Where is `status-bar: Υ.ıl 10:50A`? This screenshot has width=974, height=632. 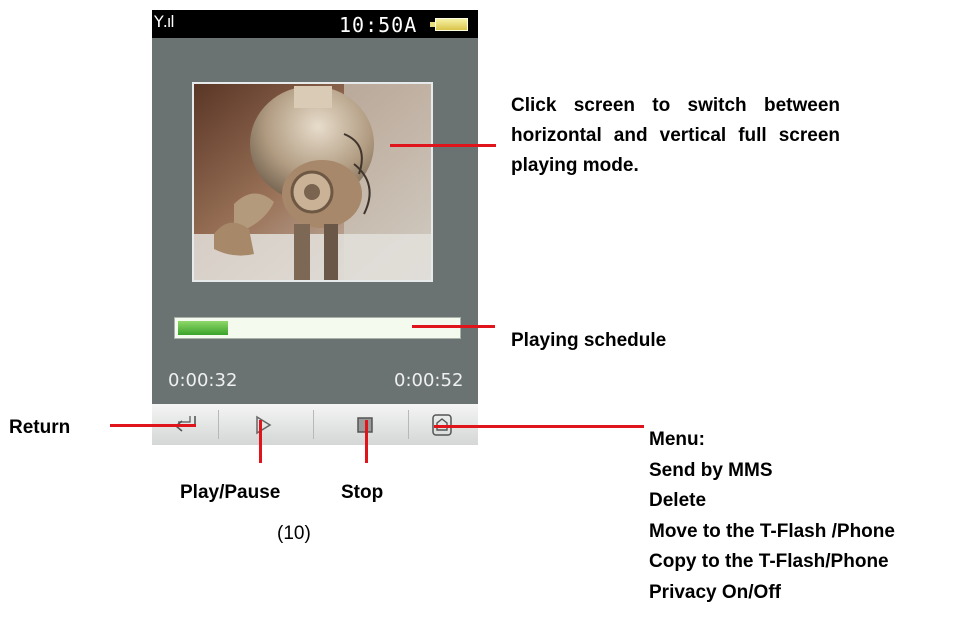 status-bar: Υ.ıl 10:50A is located at coordinates (315, 24).